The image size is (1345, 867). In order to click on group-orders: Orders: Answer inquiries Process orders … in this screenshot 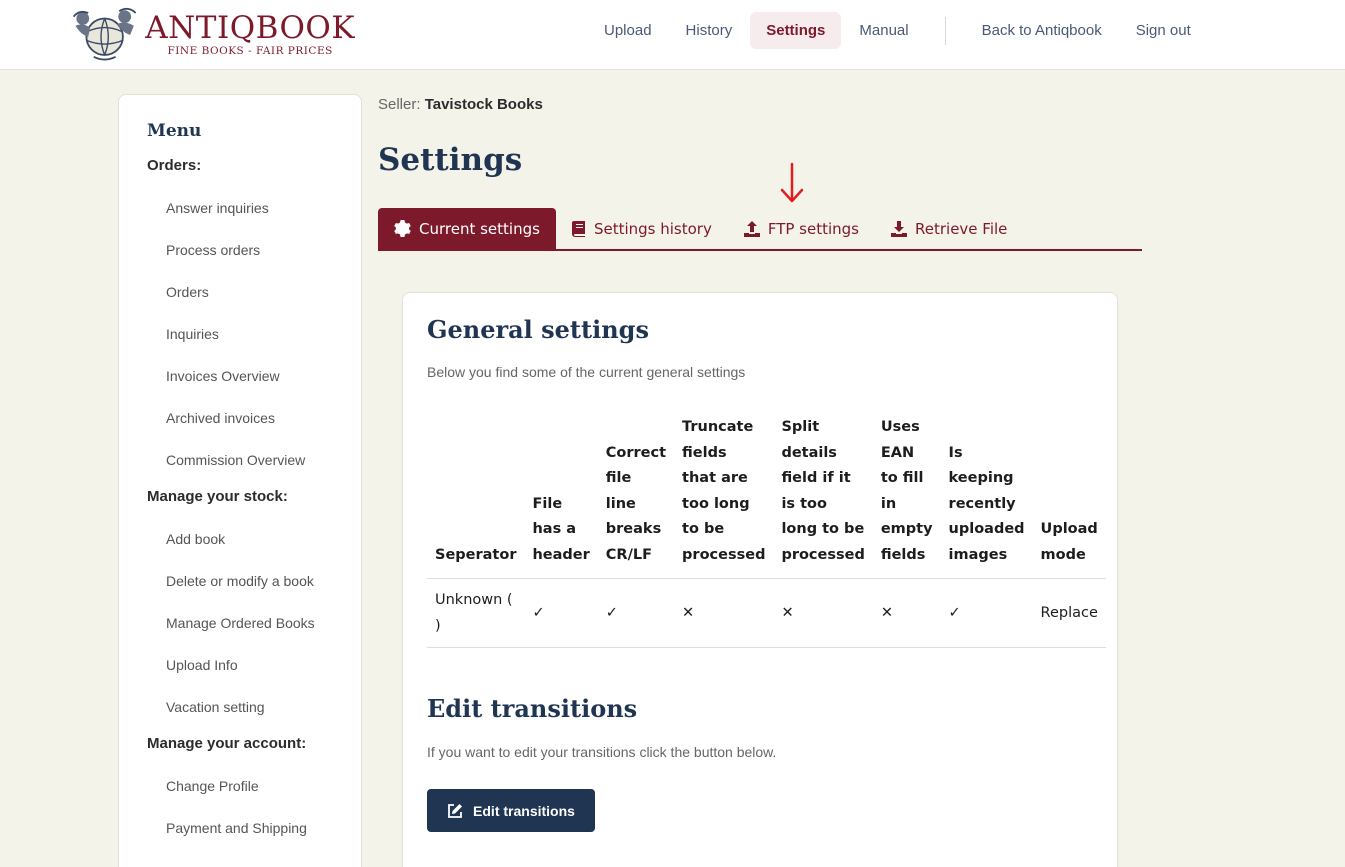, I will do `click(254, 322)`.